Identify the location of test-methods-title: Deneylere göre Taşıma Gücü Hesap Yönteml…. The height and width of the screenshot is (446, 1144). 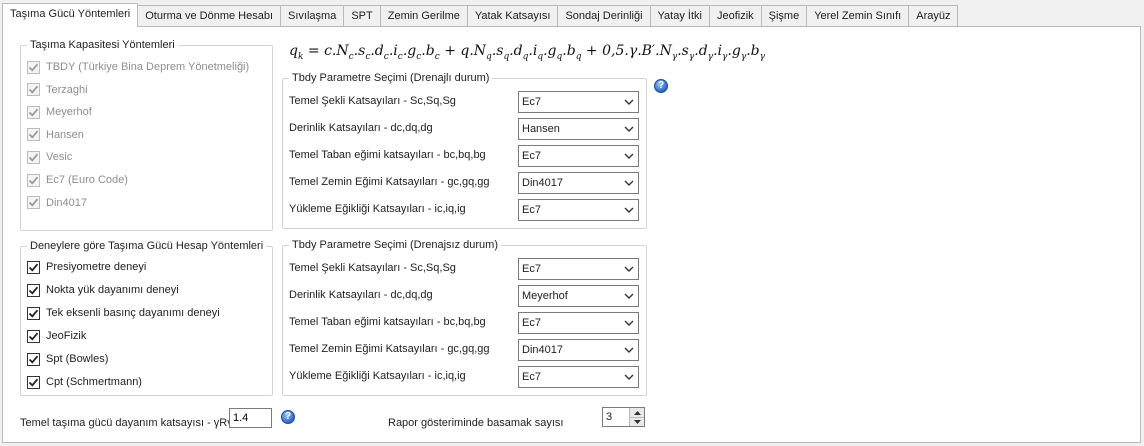
(147, 246).